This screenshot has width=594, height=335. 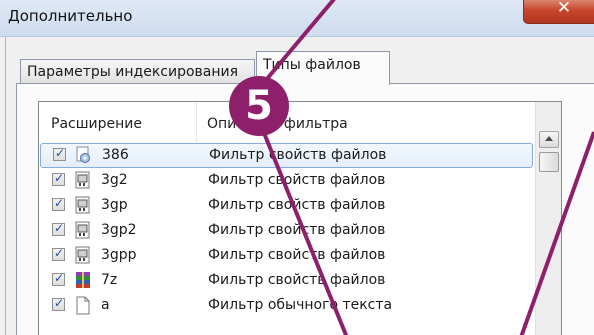 What do you see at coordinates (109, 280) in the screenshot?
I see `row-extension: 7z` at bounding box center [109, 280].